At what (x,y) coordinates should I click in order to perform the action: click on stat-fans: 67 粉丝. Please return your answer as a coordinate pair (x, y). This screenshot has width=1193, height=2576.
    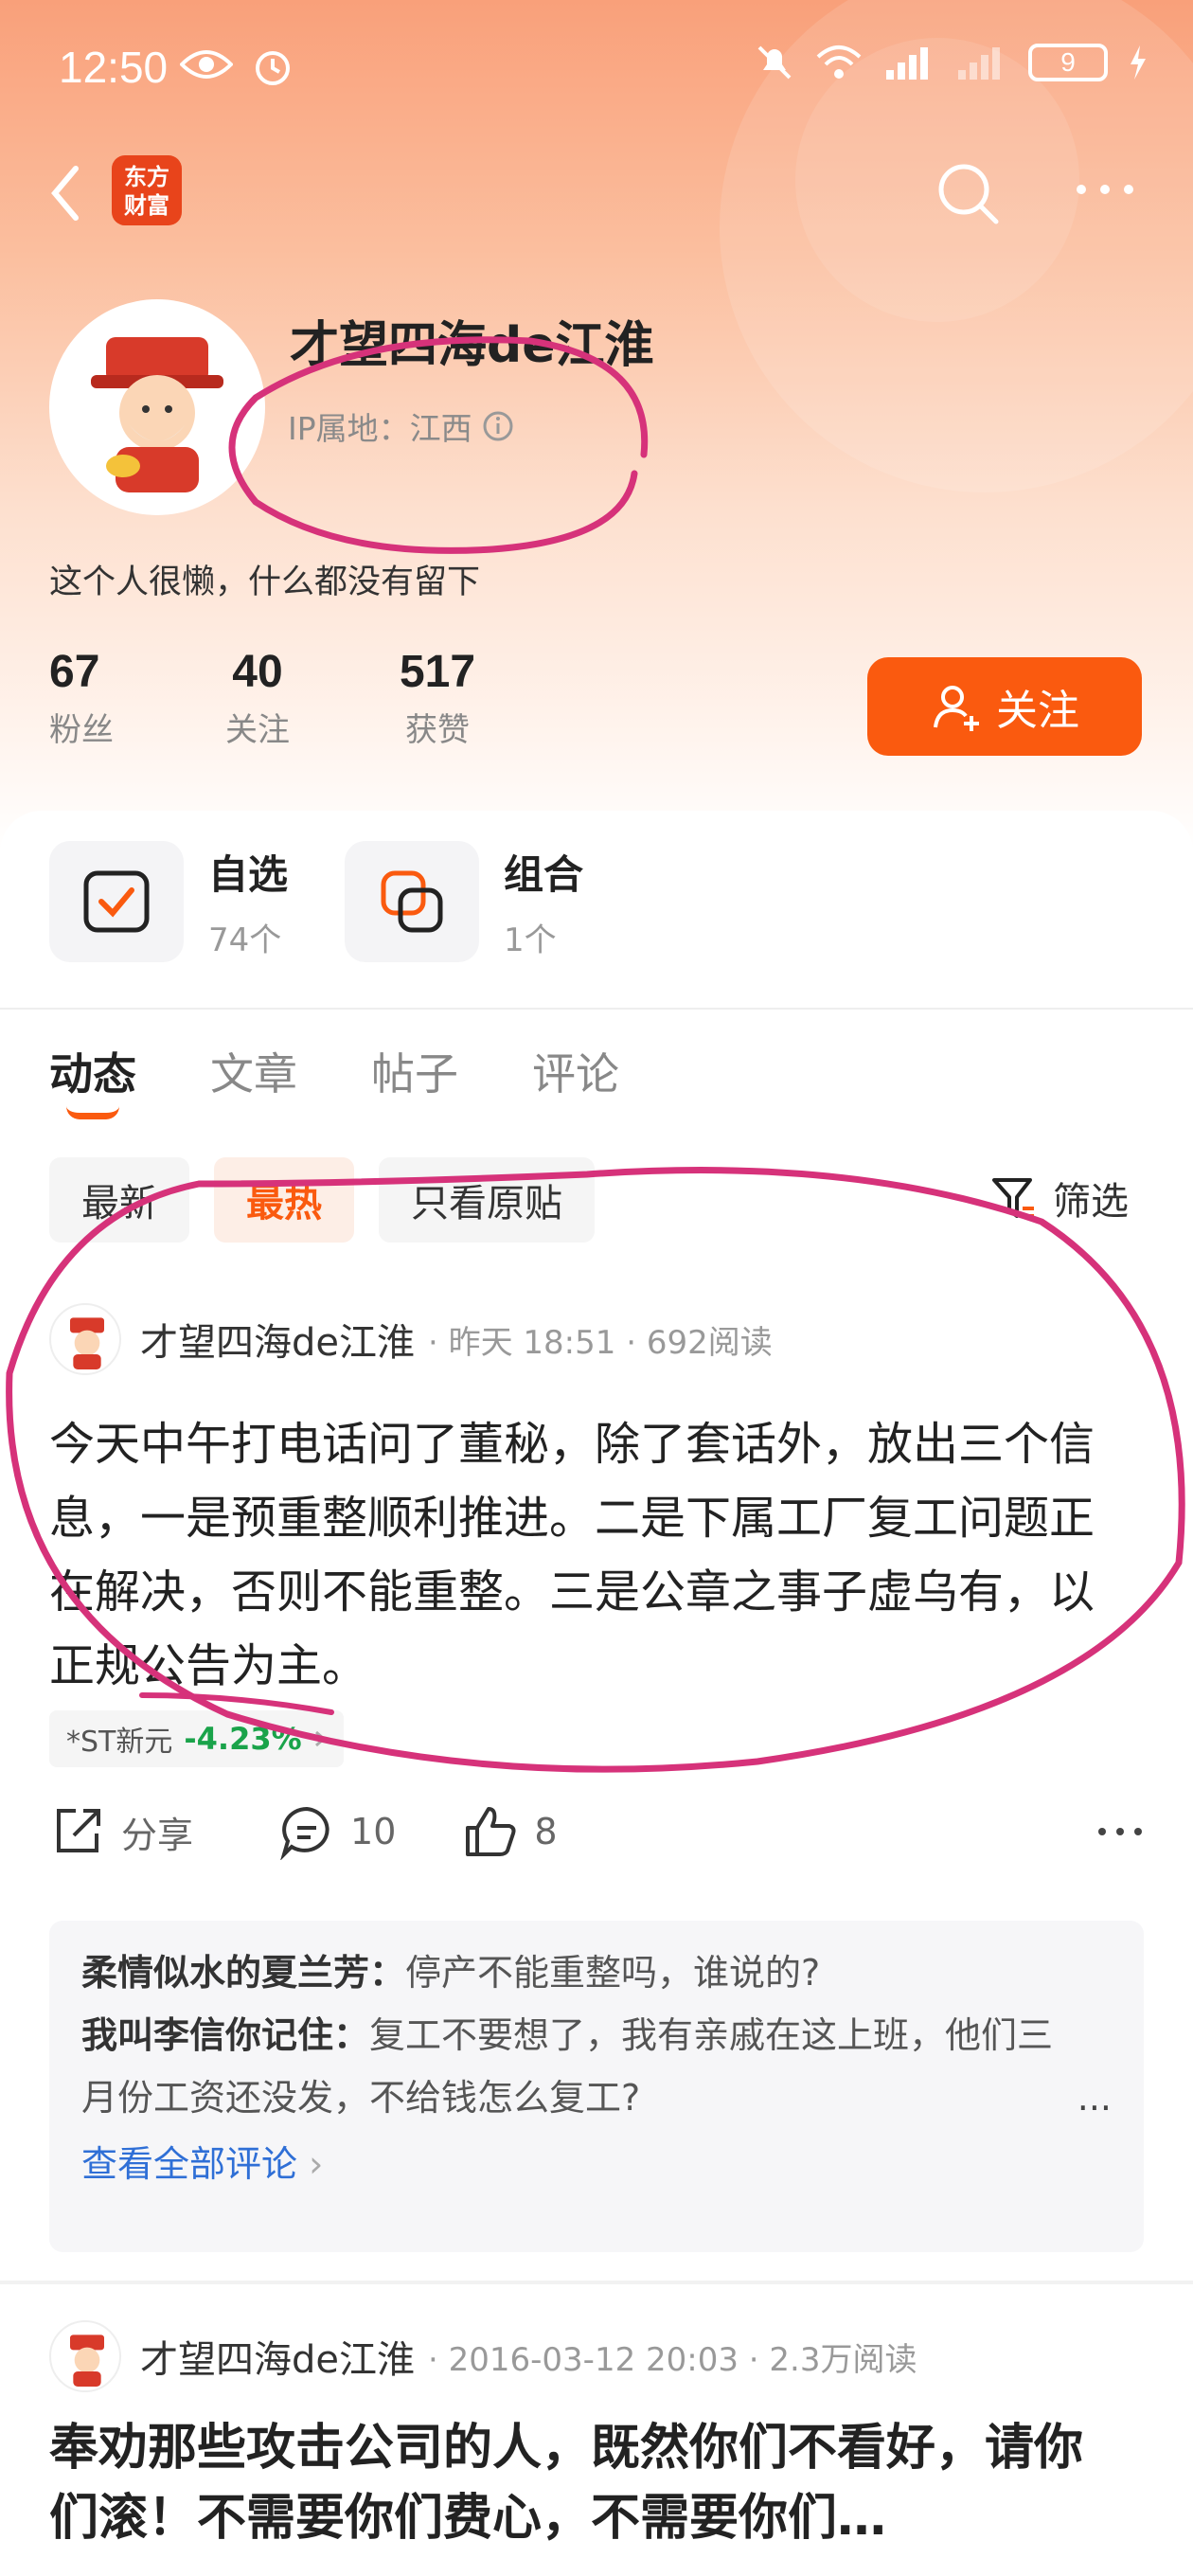
    Looking at the image, I should click on (125, 698).